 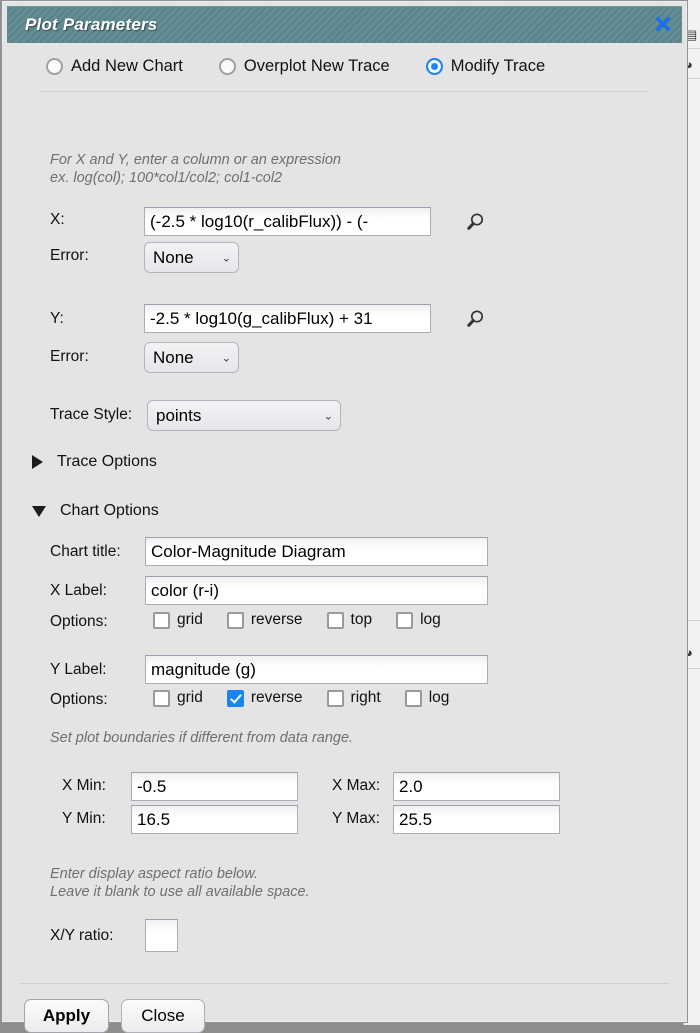 I want to click on section-label-chart-options: Chart Options, so click(x=109, y=510).